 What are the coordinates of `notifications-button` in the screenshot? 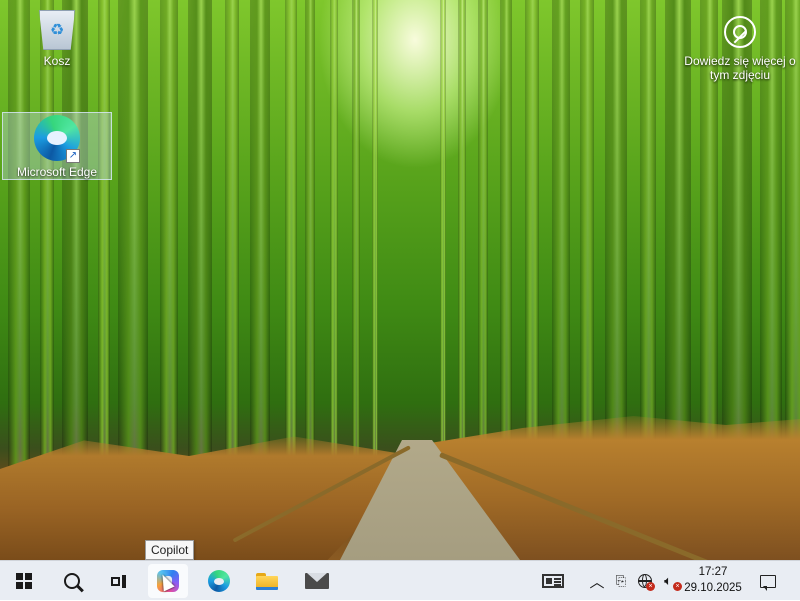 It's located at (768, 581).